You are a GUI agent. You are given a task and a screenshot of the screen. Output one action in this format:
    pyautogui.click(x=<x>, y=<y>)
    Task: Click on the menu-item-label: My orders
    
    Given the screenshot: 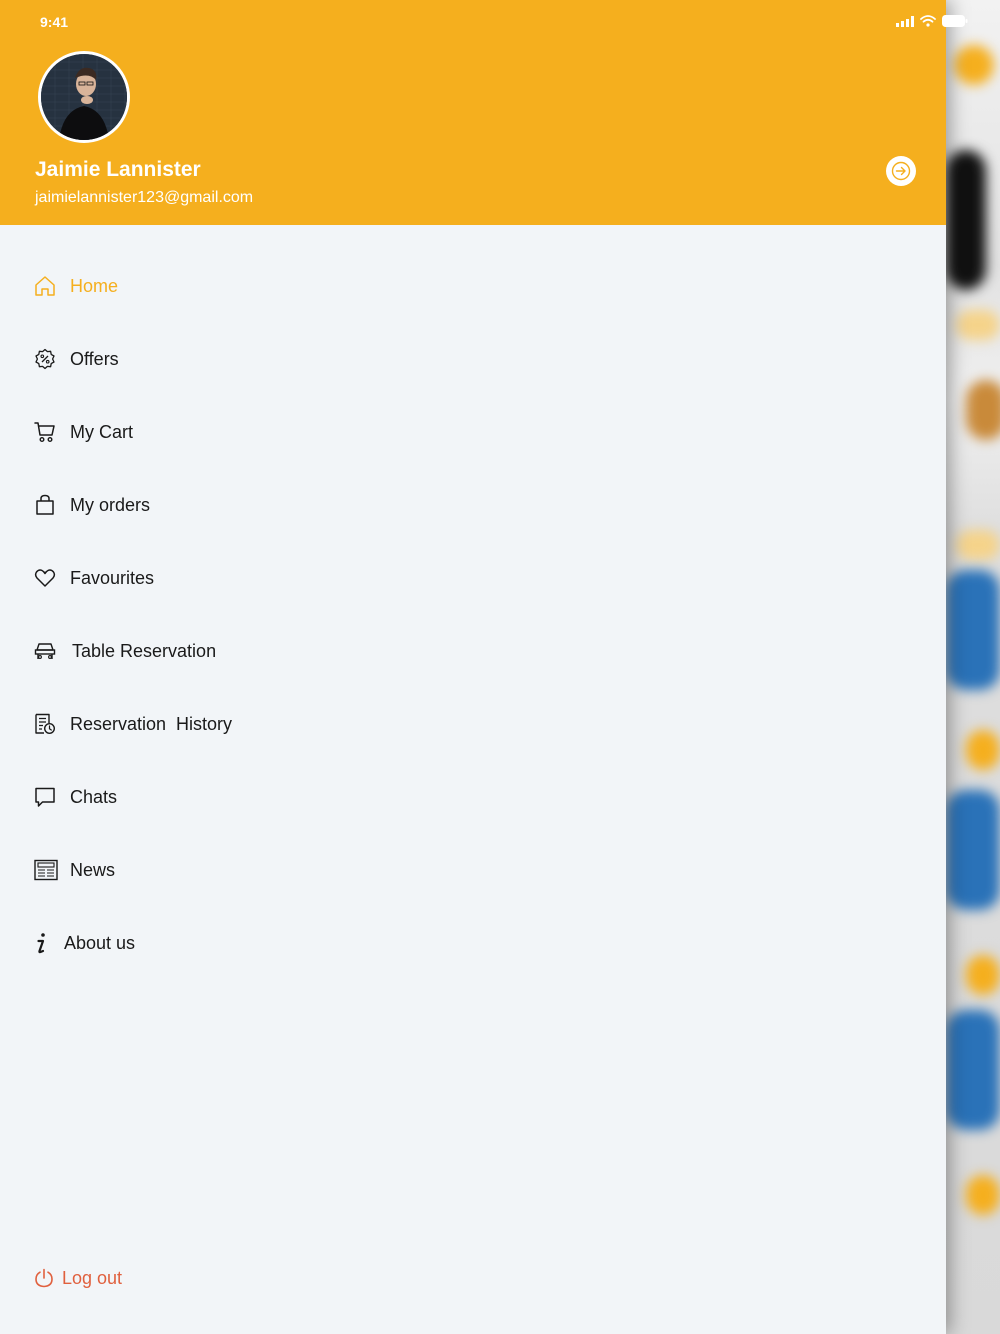 What is the action you would take?
    pyautogui.click(x=110, y=504)
    